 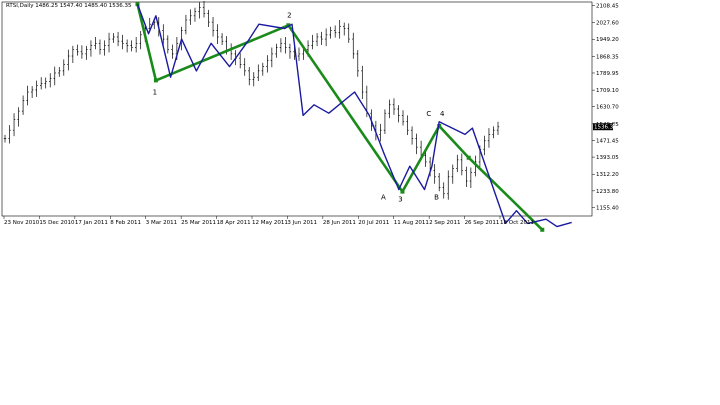 I want to click on x-tick-label: 12 May 2011, so click(x=270, y=223).